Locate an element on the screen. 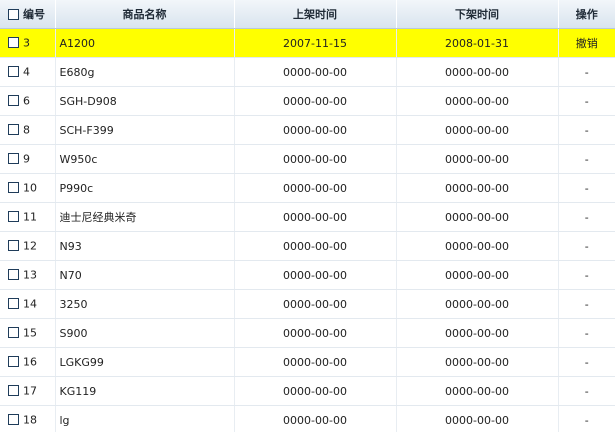  table-row: 4 E680g 0000-00-00 0000-00-00- is located at coordinates (307, 72).